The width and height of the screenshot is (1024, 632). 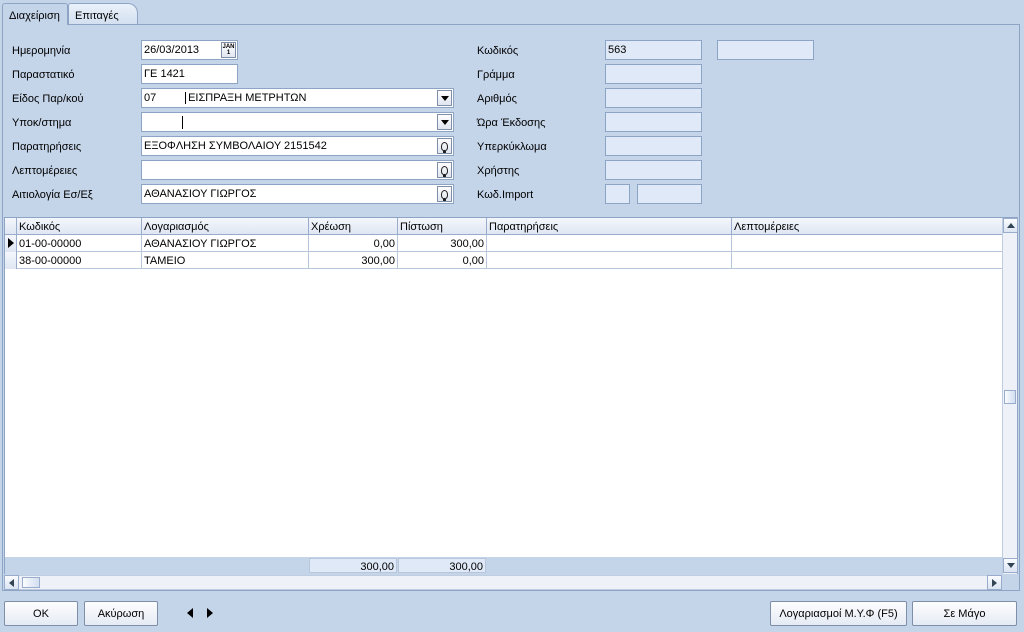 I want to click on scroll-left-icon, so click(x=11, y=582).